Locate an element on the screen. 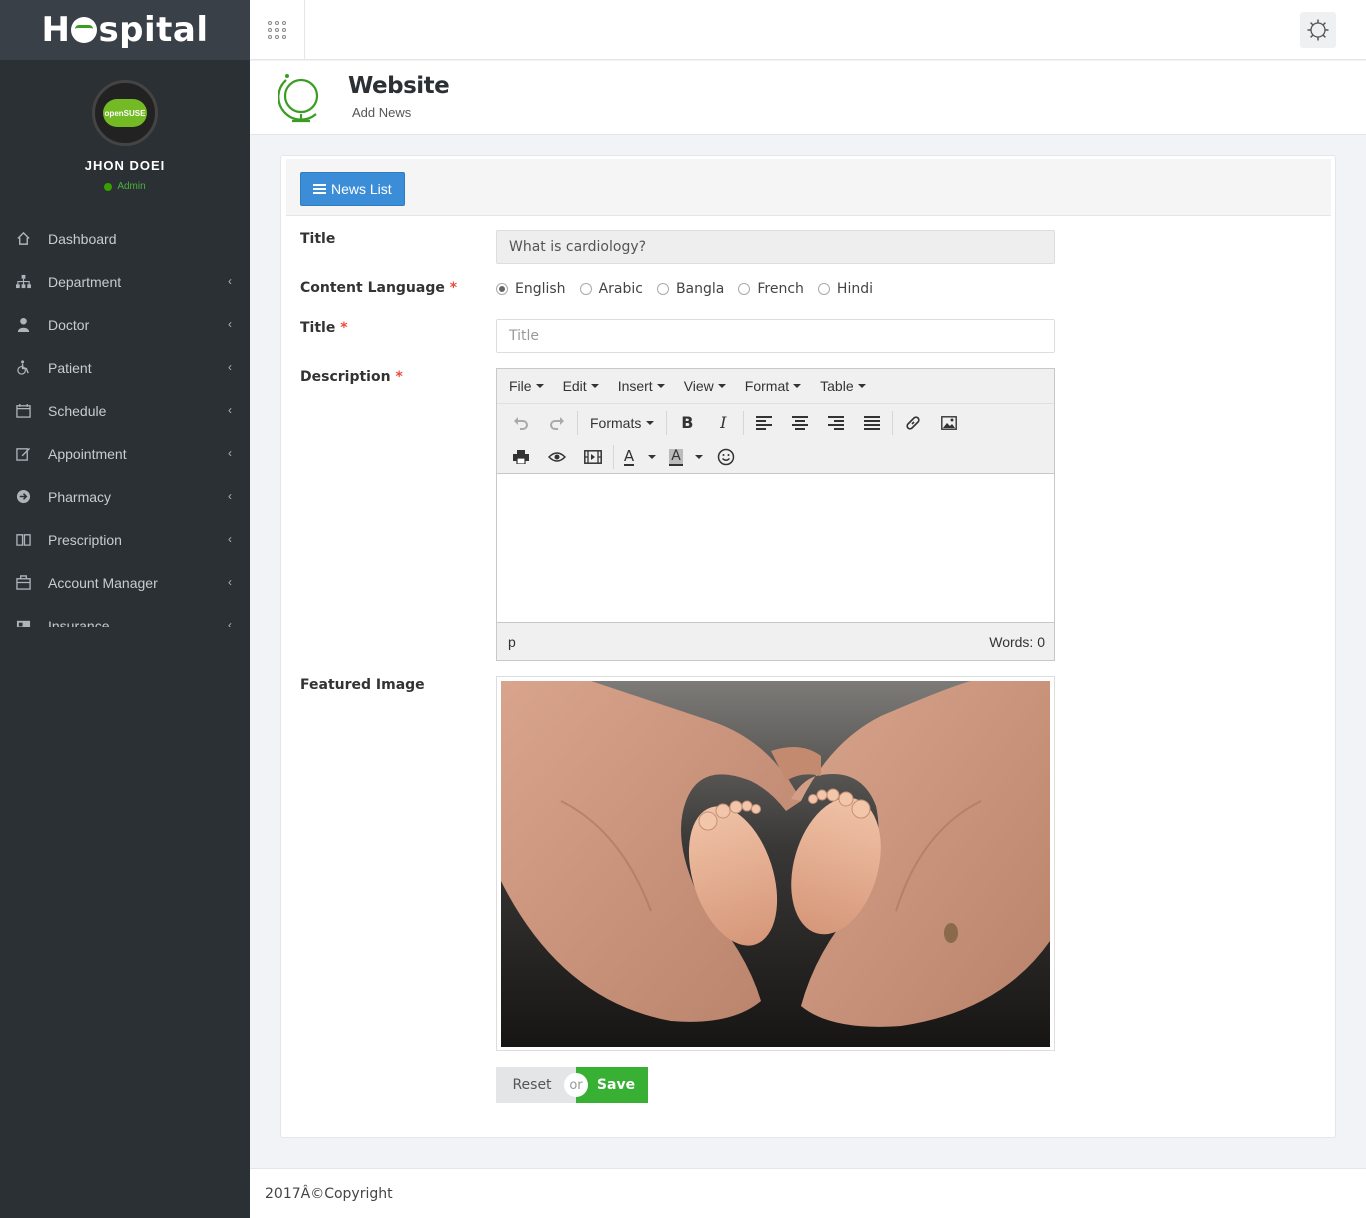  media-button is located at coordinates (593, 457).